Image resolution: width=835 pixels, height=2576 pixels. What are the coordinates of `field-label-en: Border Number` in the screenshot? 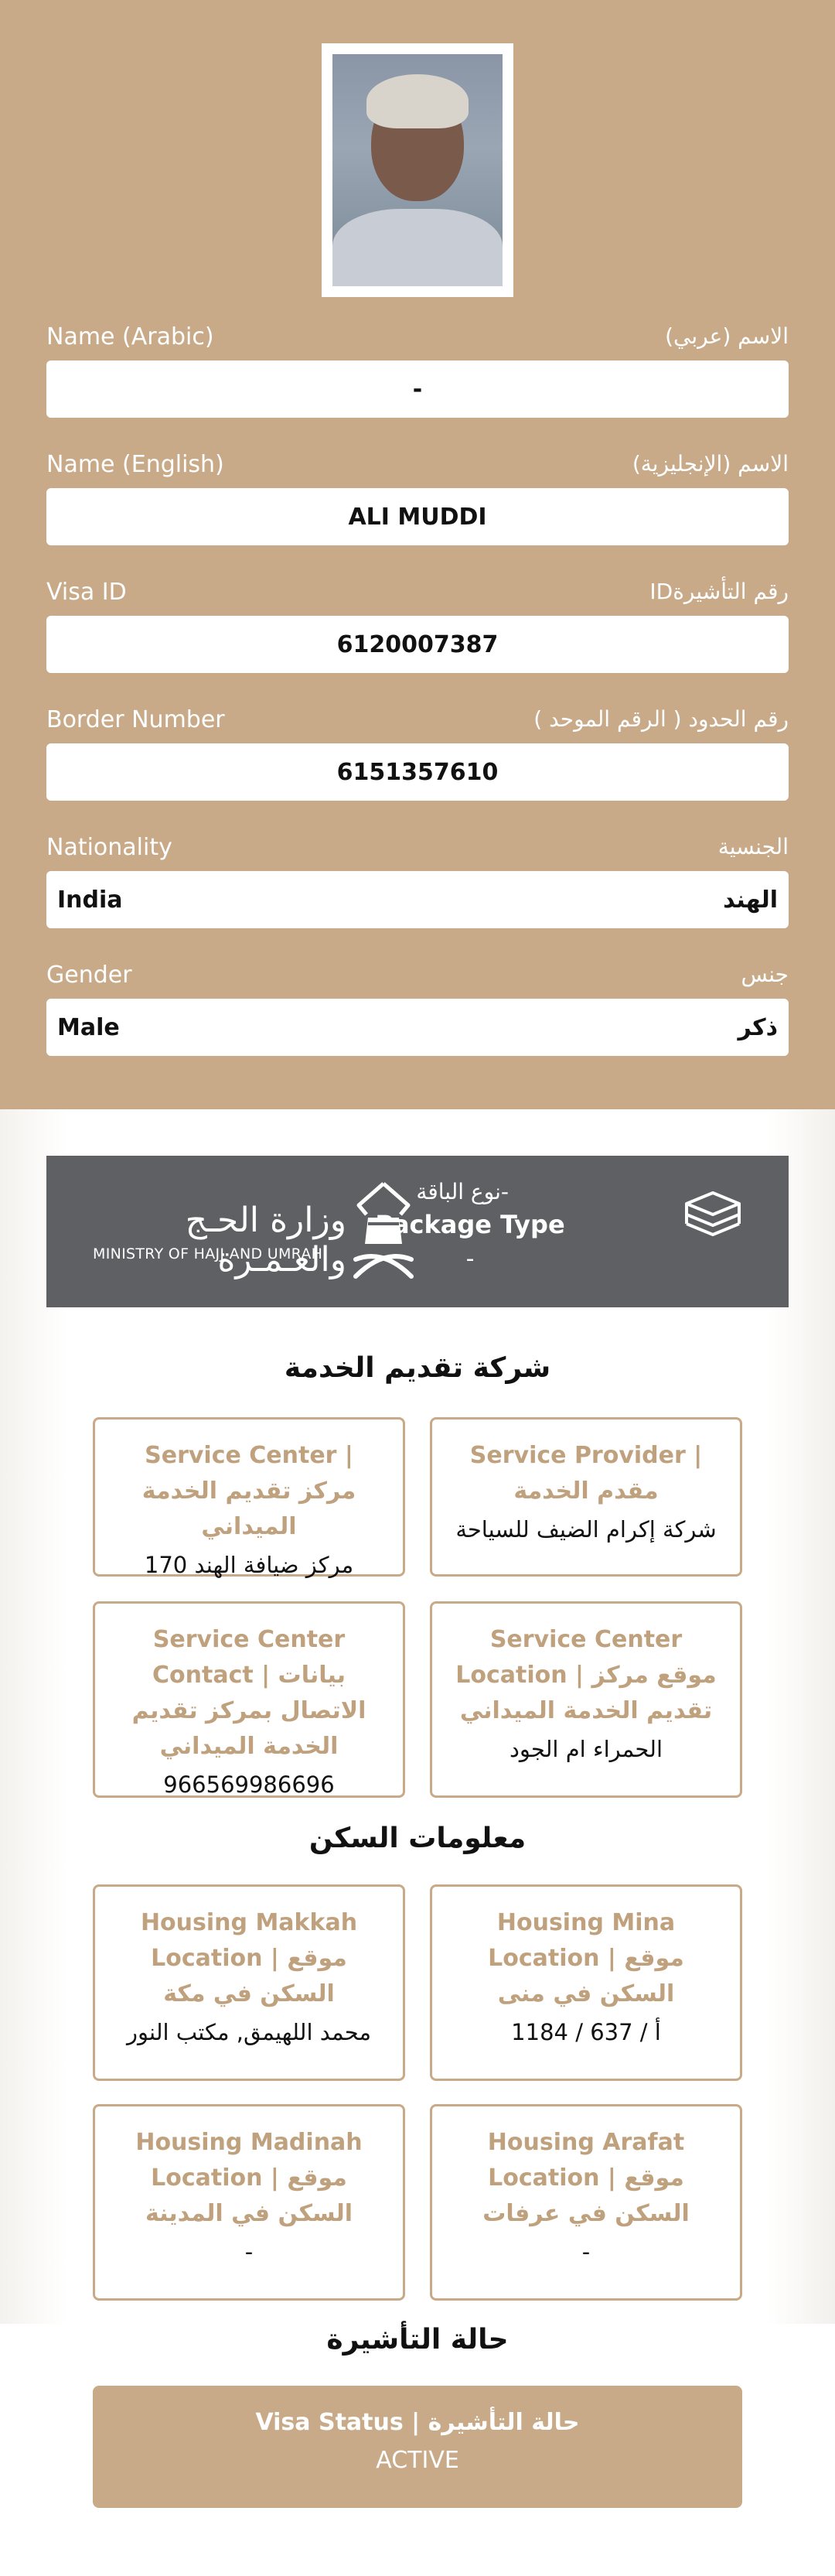 It's located at (135, 719).